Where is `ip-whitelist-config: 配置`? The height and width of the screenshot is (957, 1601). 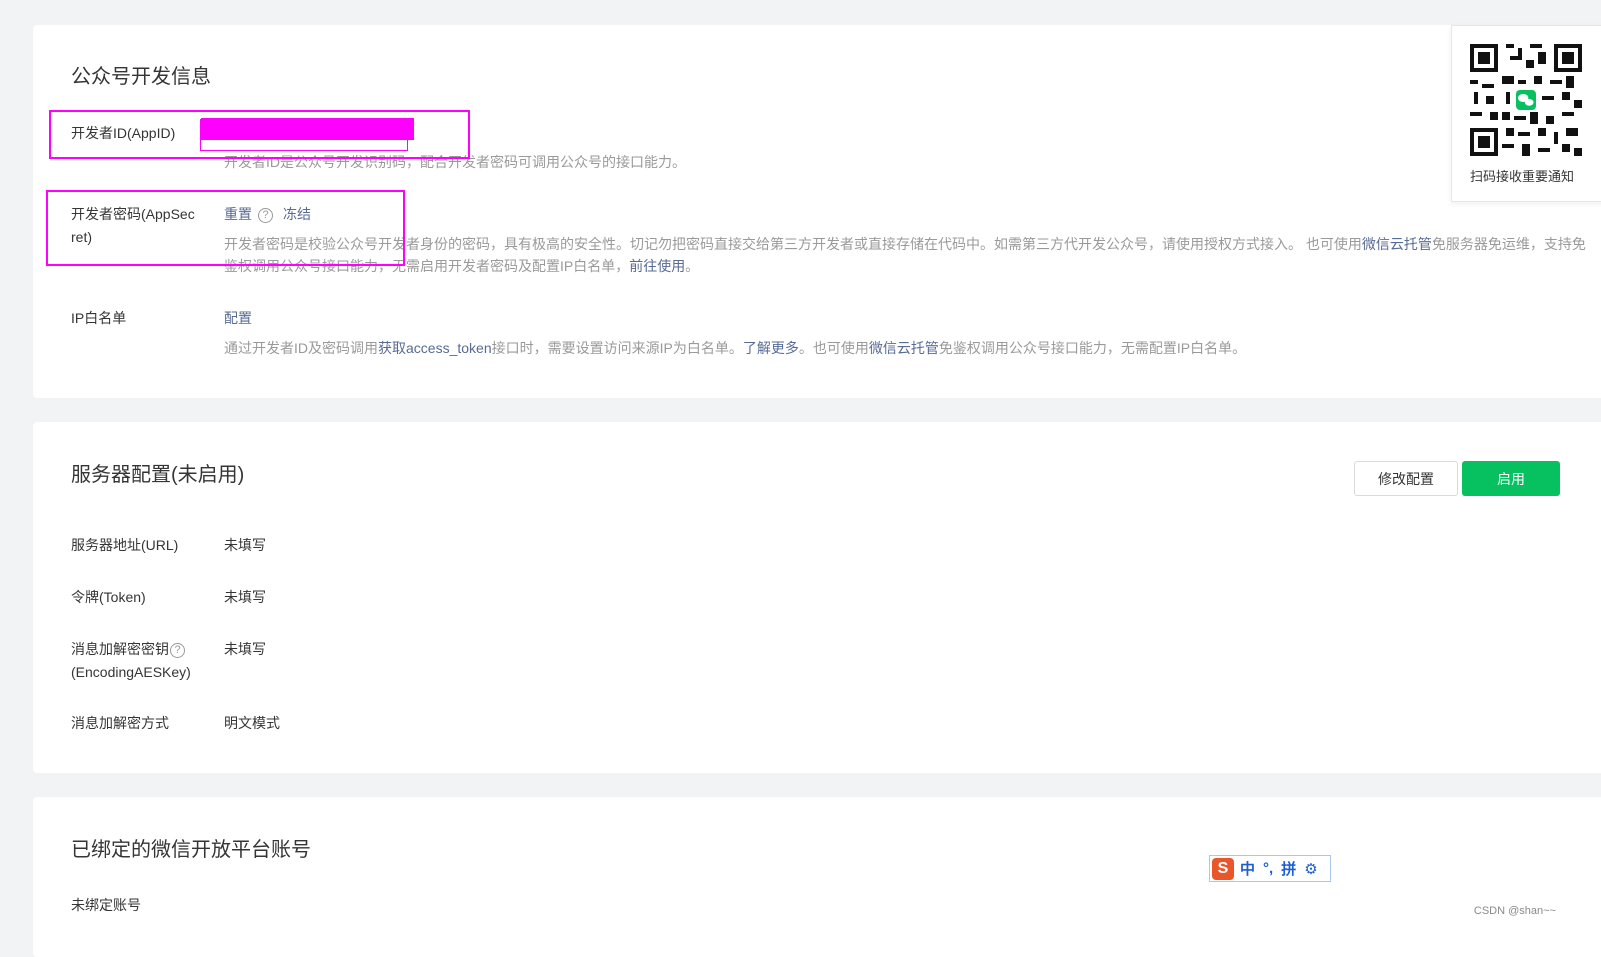 ip-whitelist-config: 配置 is located at coordinates (238, 318).